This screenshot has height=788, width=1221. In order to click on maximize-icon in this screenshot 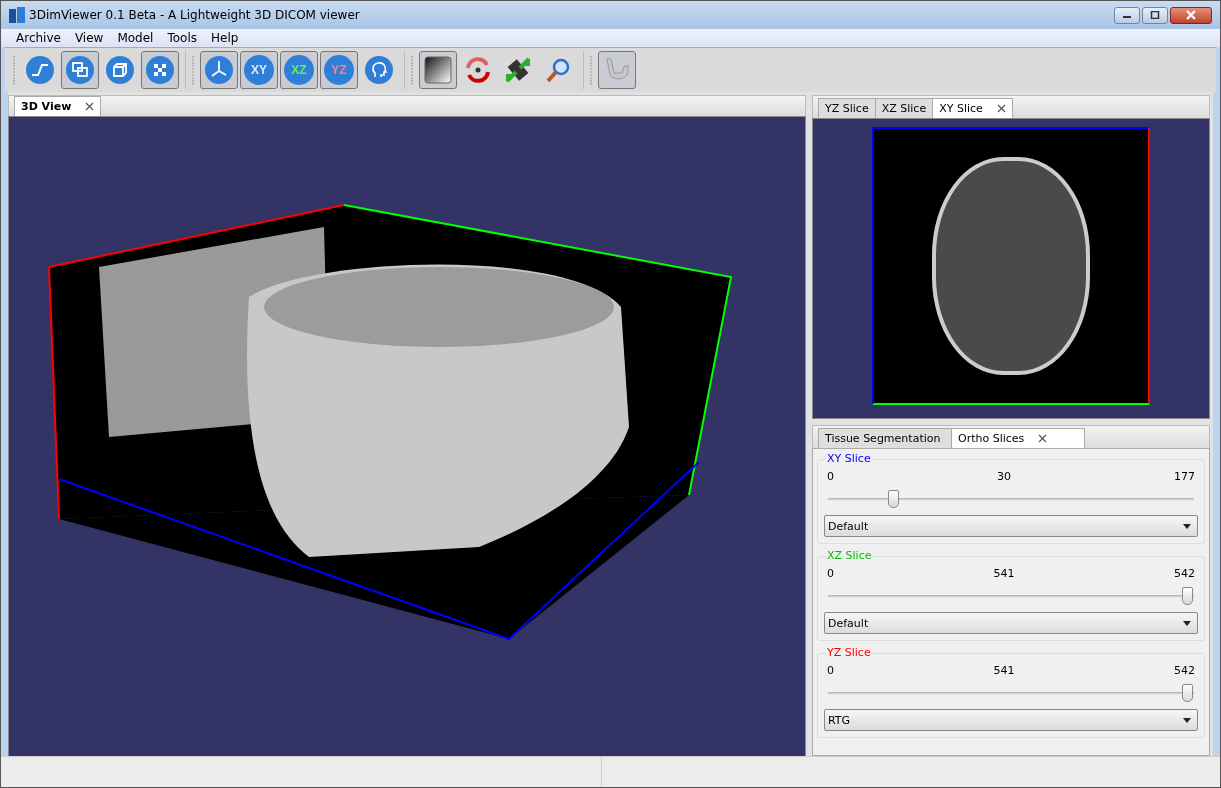, I will do `click(1155, 15)`.